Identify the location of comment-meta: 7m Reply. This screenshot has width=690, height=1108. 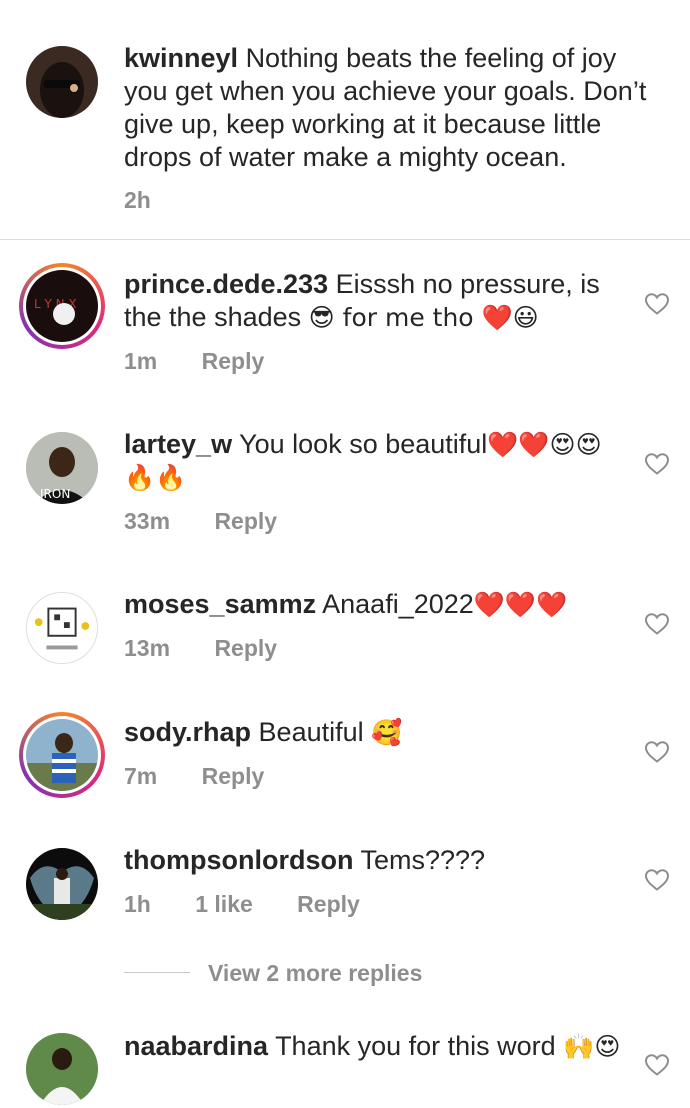
(213, 776).